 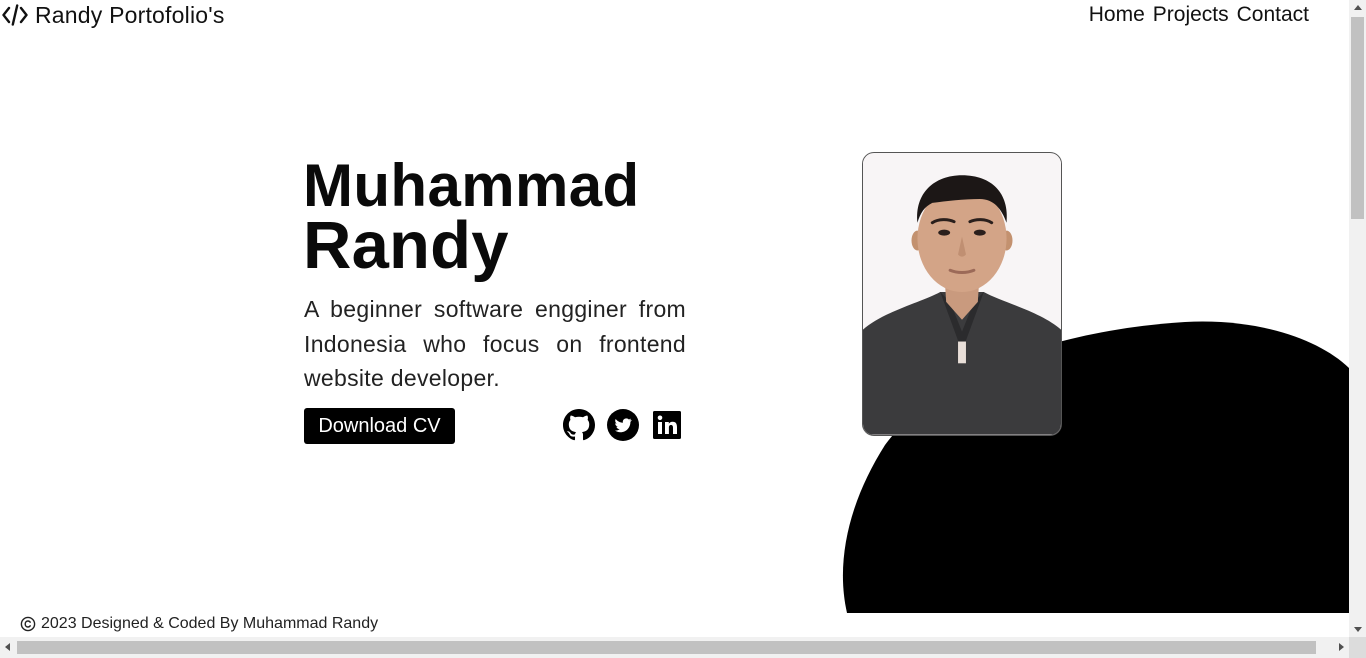 I want to click on hero-name-first: Muhammad, so click(x=471, y=185).